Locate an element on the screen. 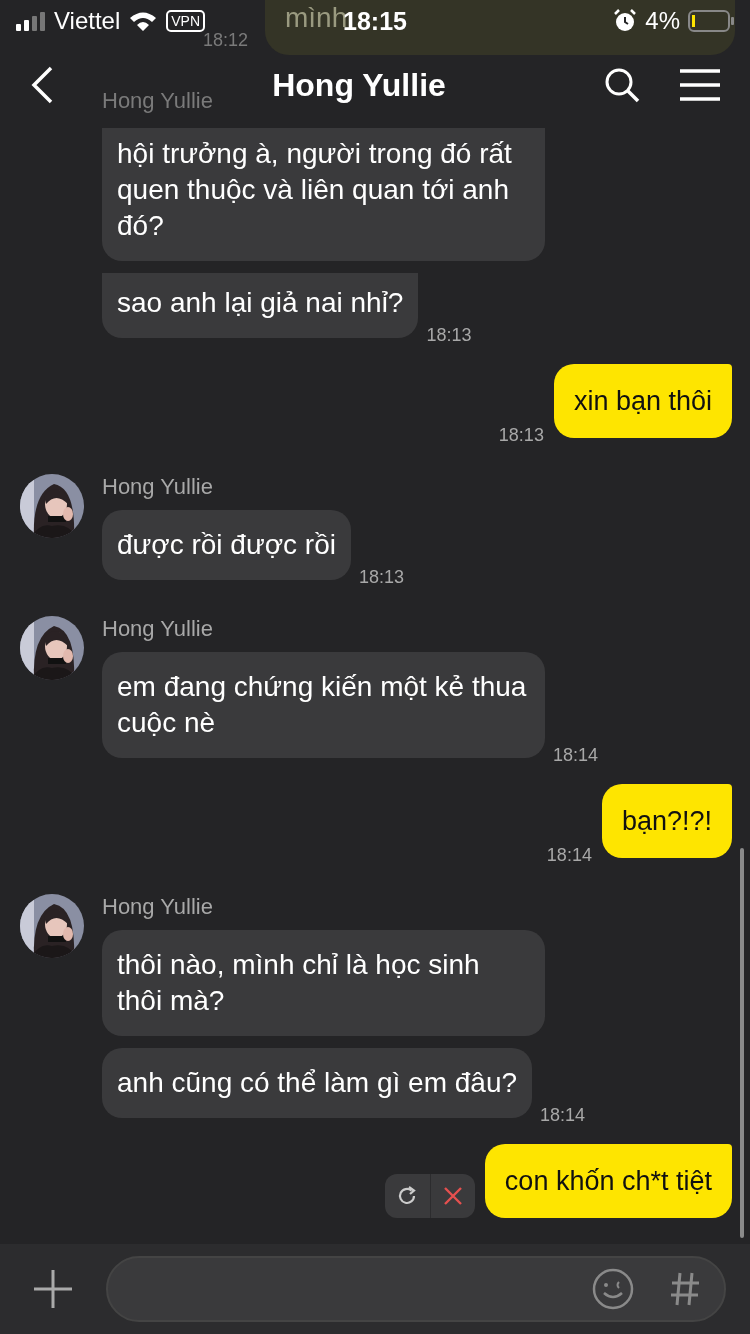 This screenshot has height=1334, width=750. wifi-icon is located at coordinates (143, 21).